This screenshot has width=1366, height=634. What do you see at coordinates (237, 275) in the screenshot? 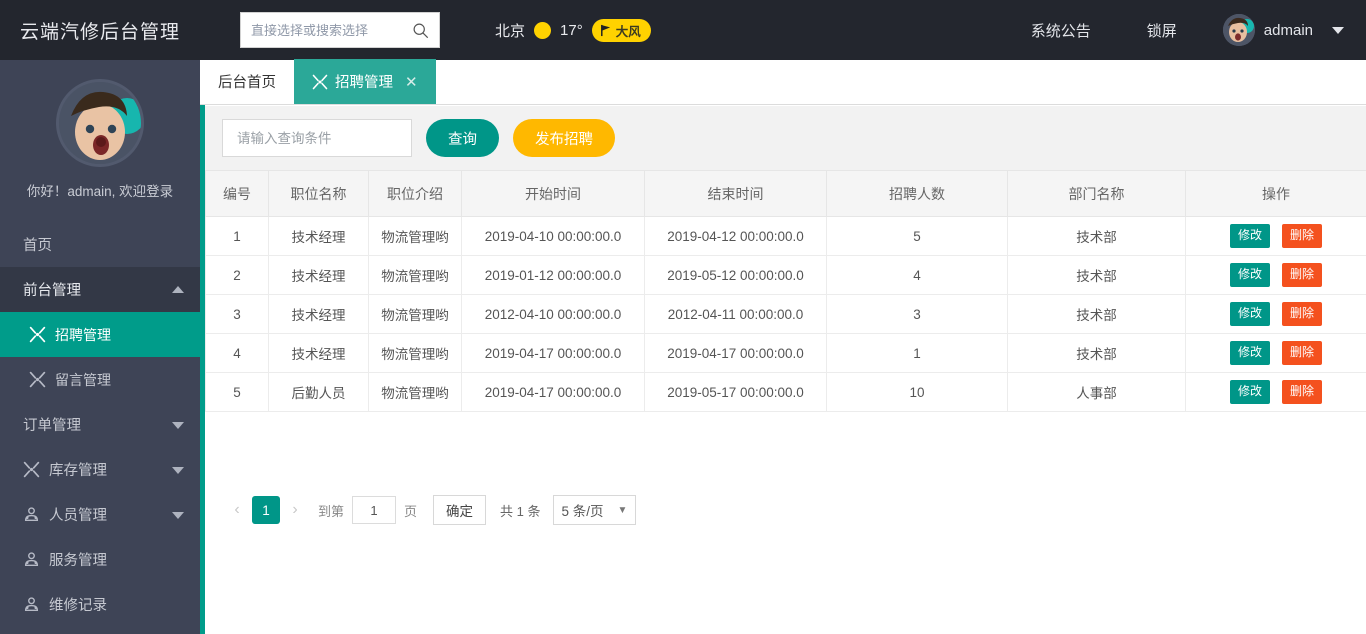
I see `cell-id: 2` at bounding box center [237, 275].